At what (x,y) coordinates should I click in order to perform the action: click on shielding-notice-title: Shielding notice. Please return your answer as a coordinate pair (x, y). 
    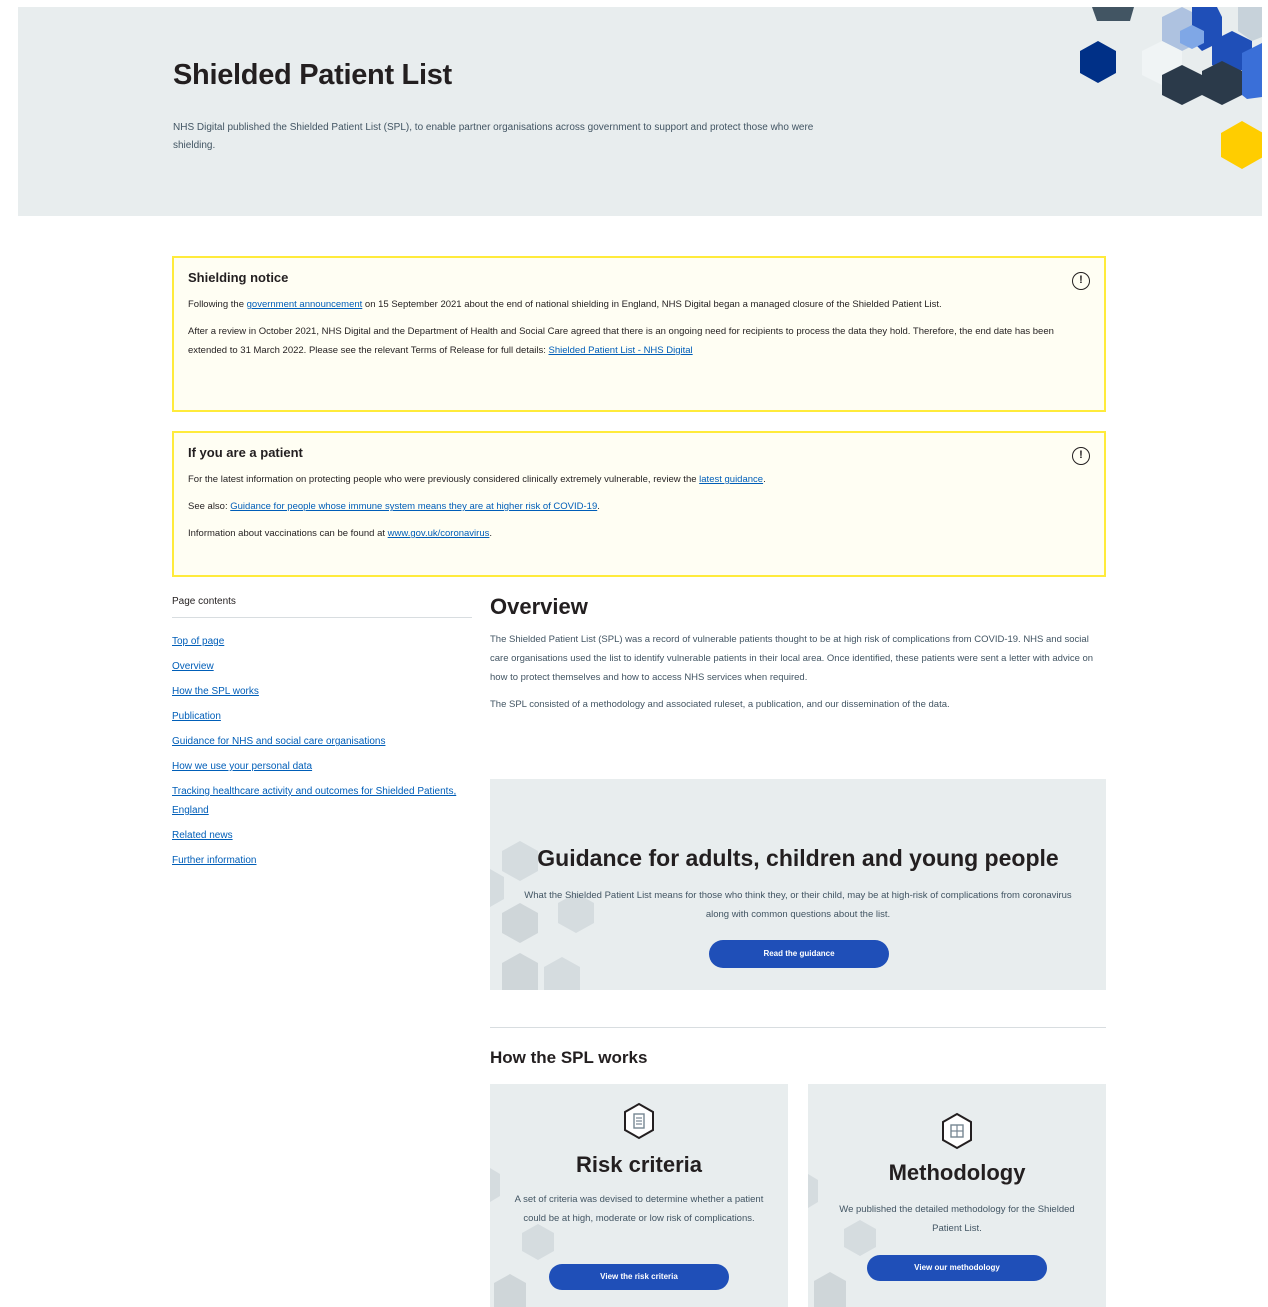
    Looking at the image, I should click on (238, 277).